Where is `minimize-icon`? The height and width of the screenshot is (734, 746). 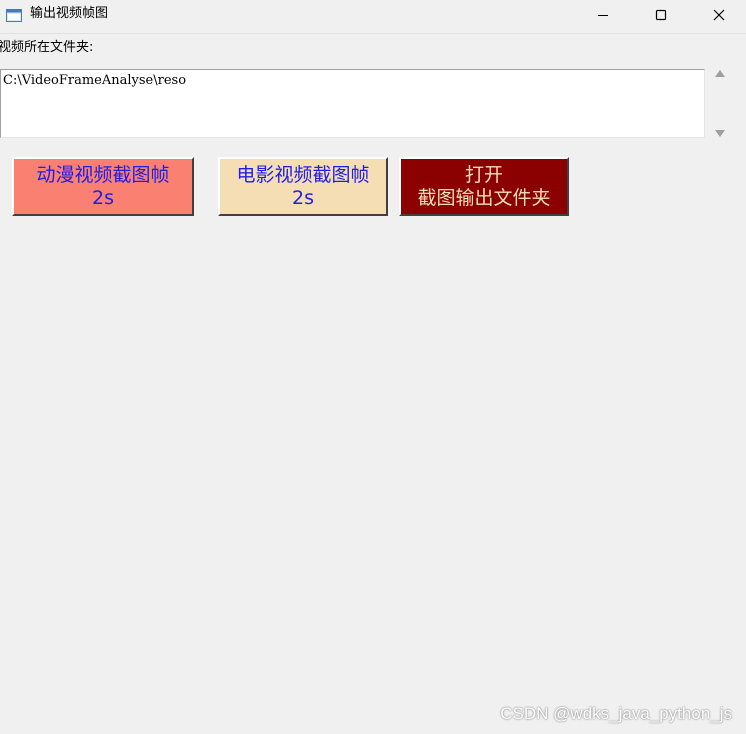 minimize-icon is located at coordinates (603, 15).